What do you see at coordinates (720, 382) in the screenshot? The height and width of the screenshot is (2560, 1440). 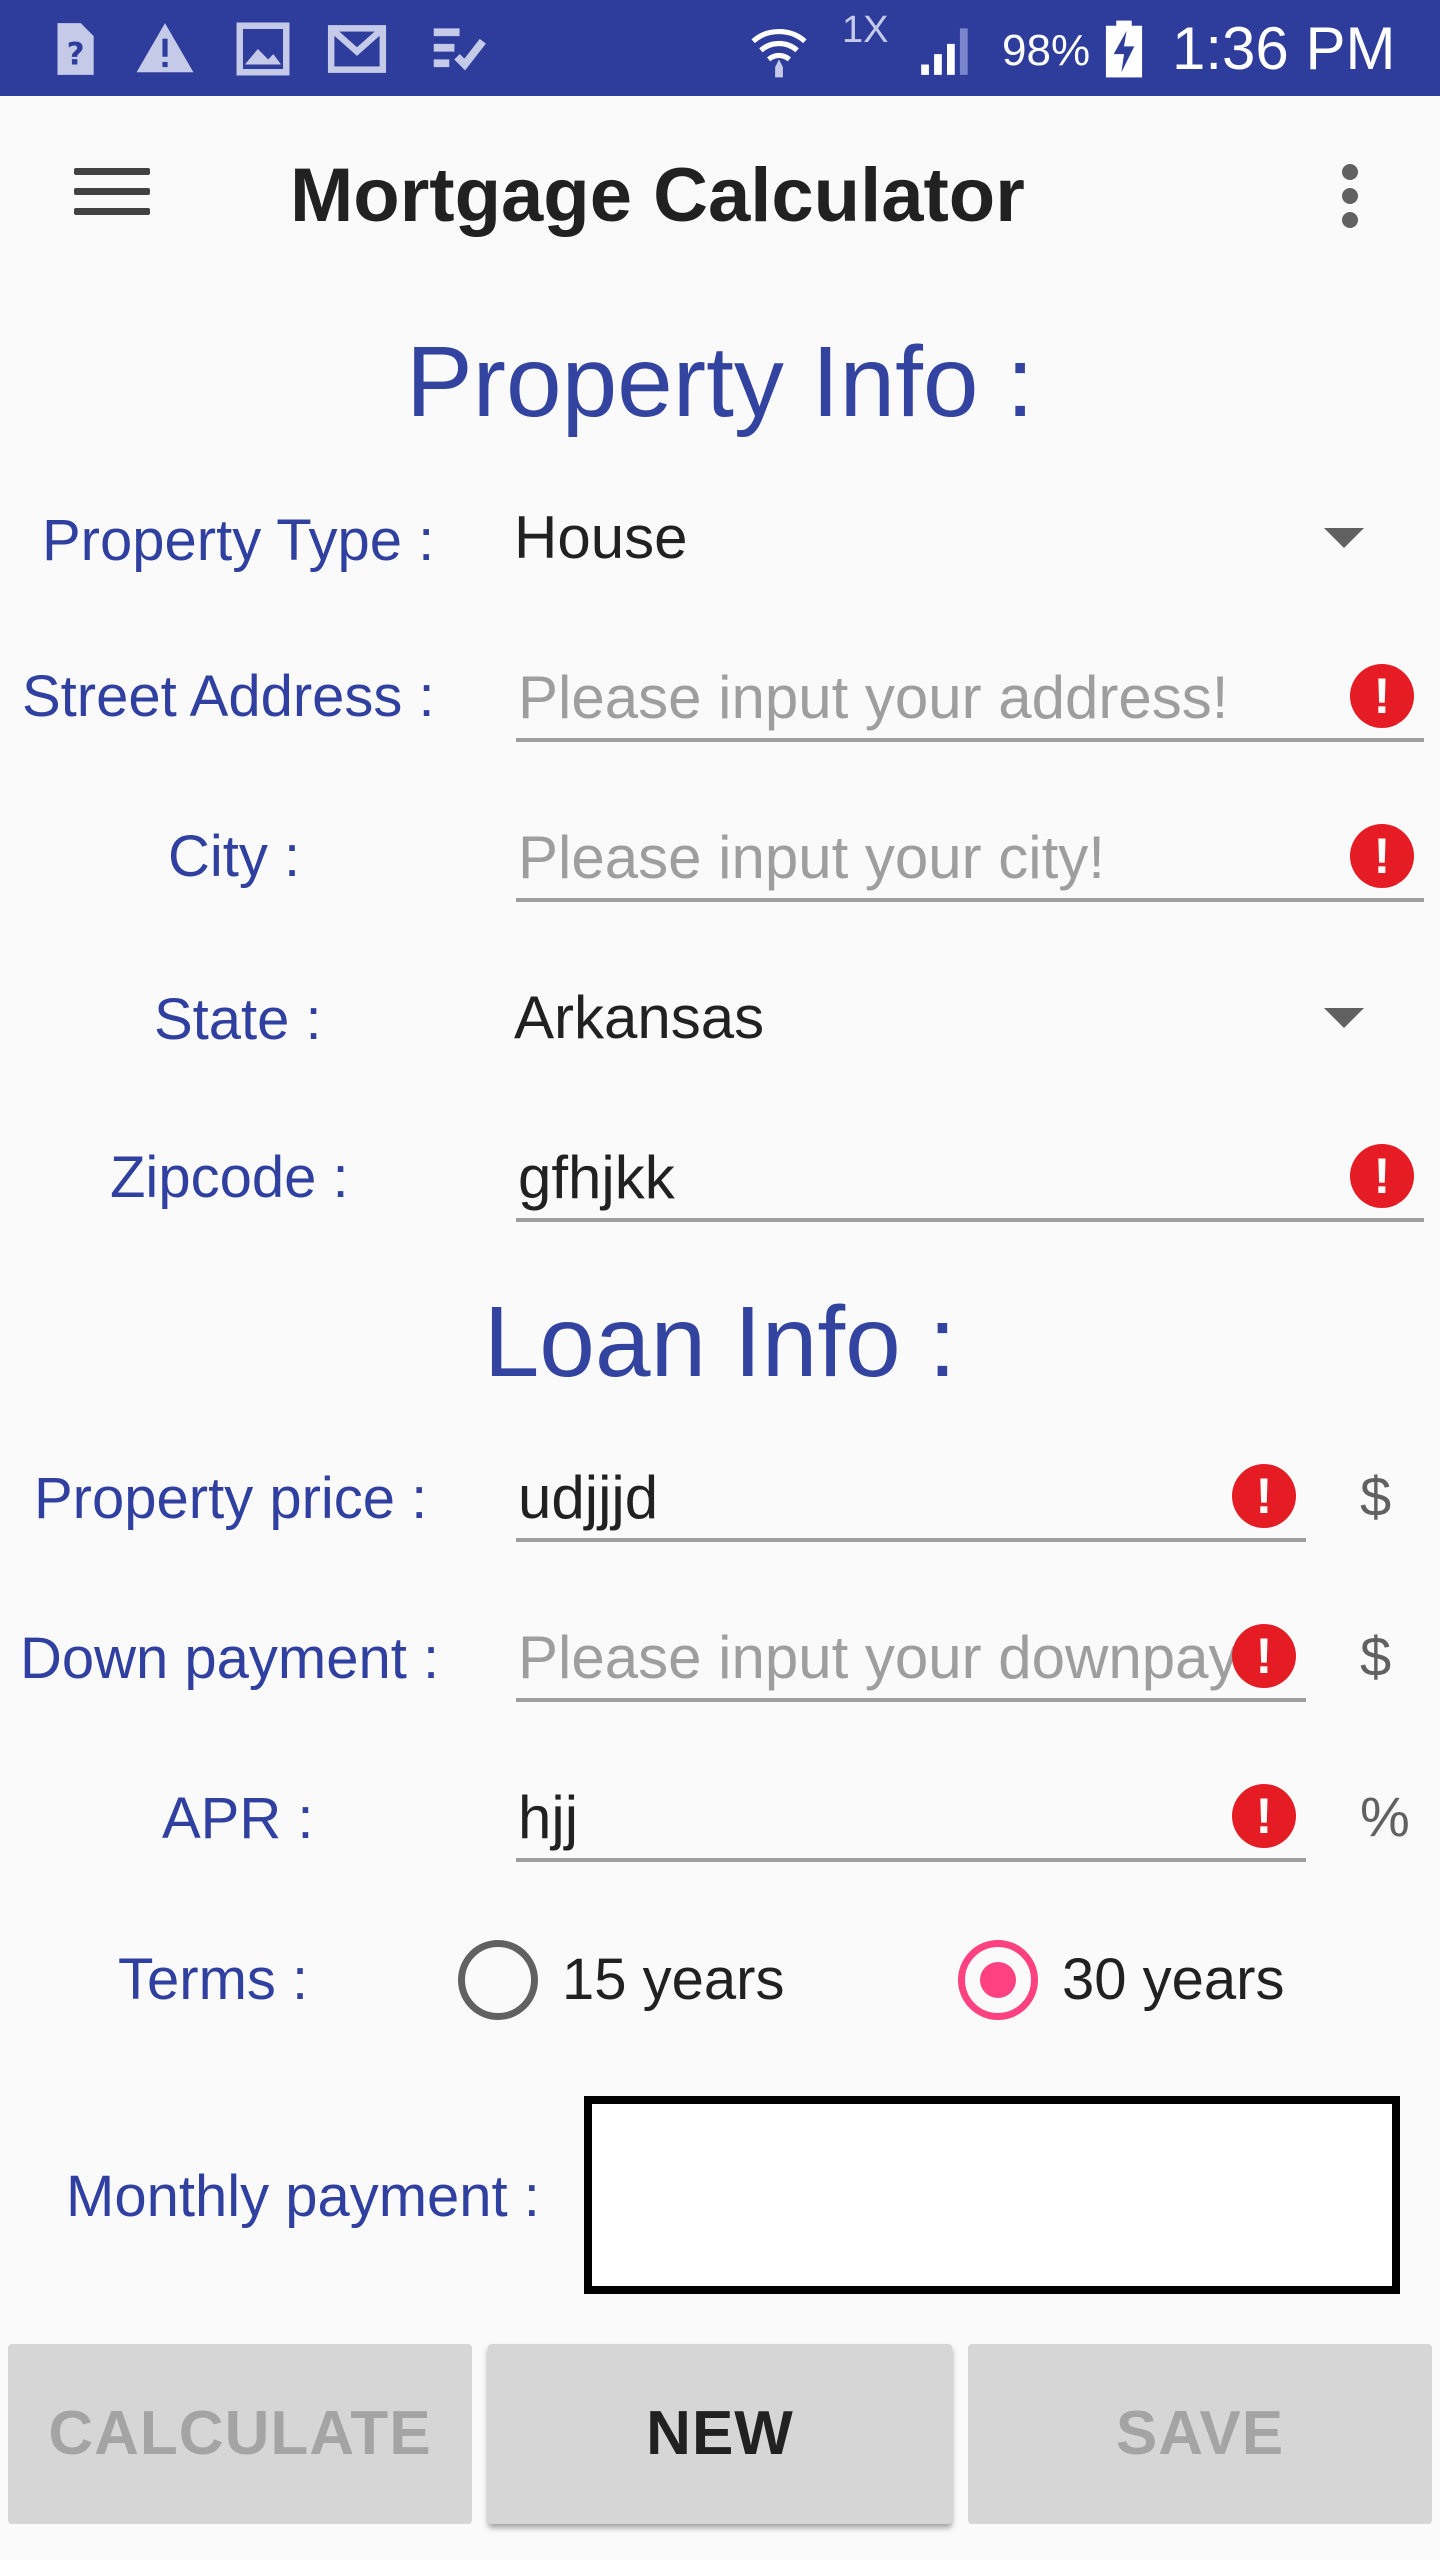 I see `property-info-heading: Property Info :` at bounding box center [720, 382].